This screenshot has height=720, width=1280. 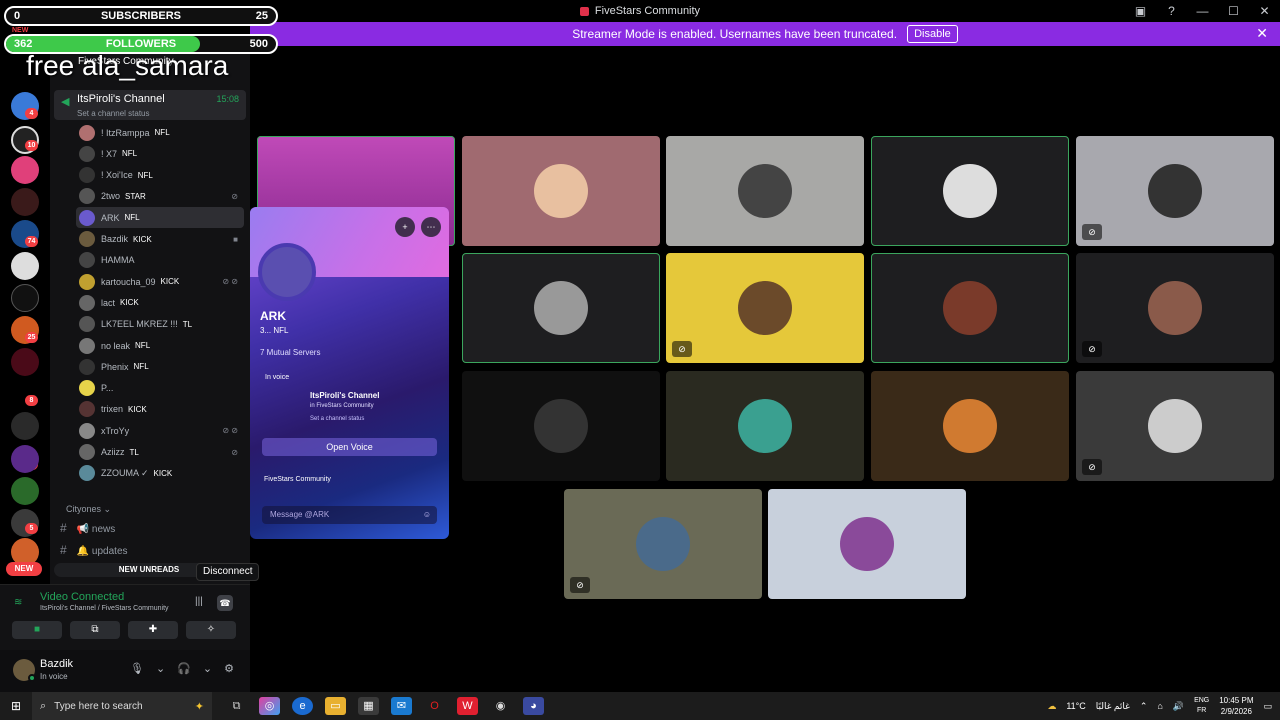 What do you see at coordinates (153, 630) in the screenshot?
I see `activities-button: ✚` at bounding box center [153, 630].